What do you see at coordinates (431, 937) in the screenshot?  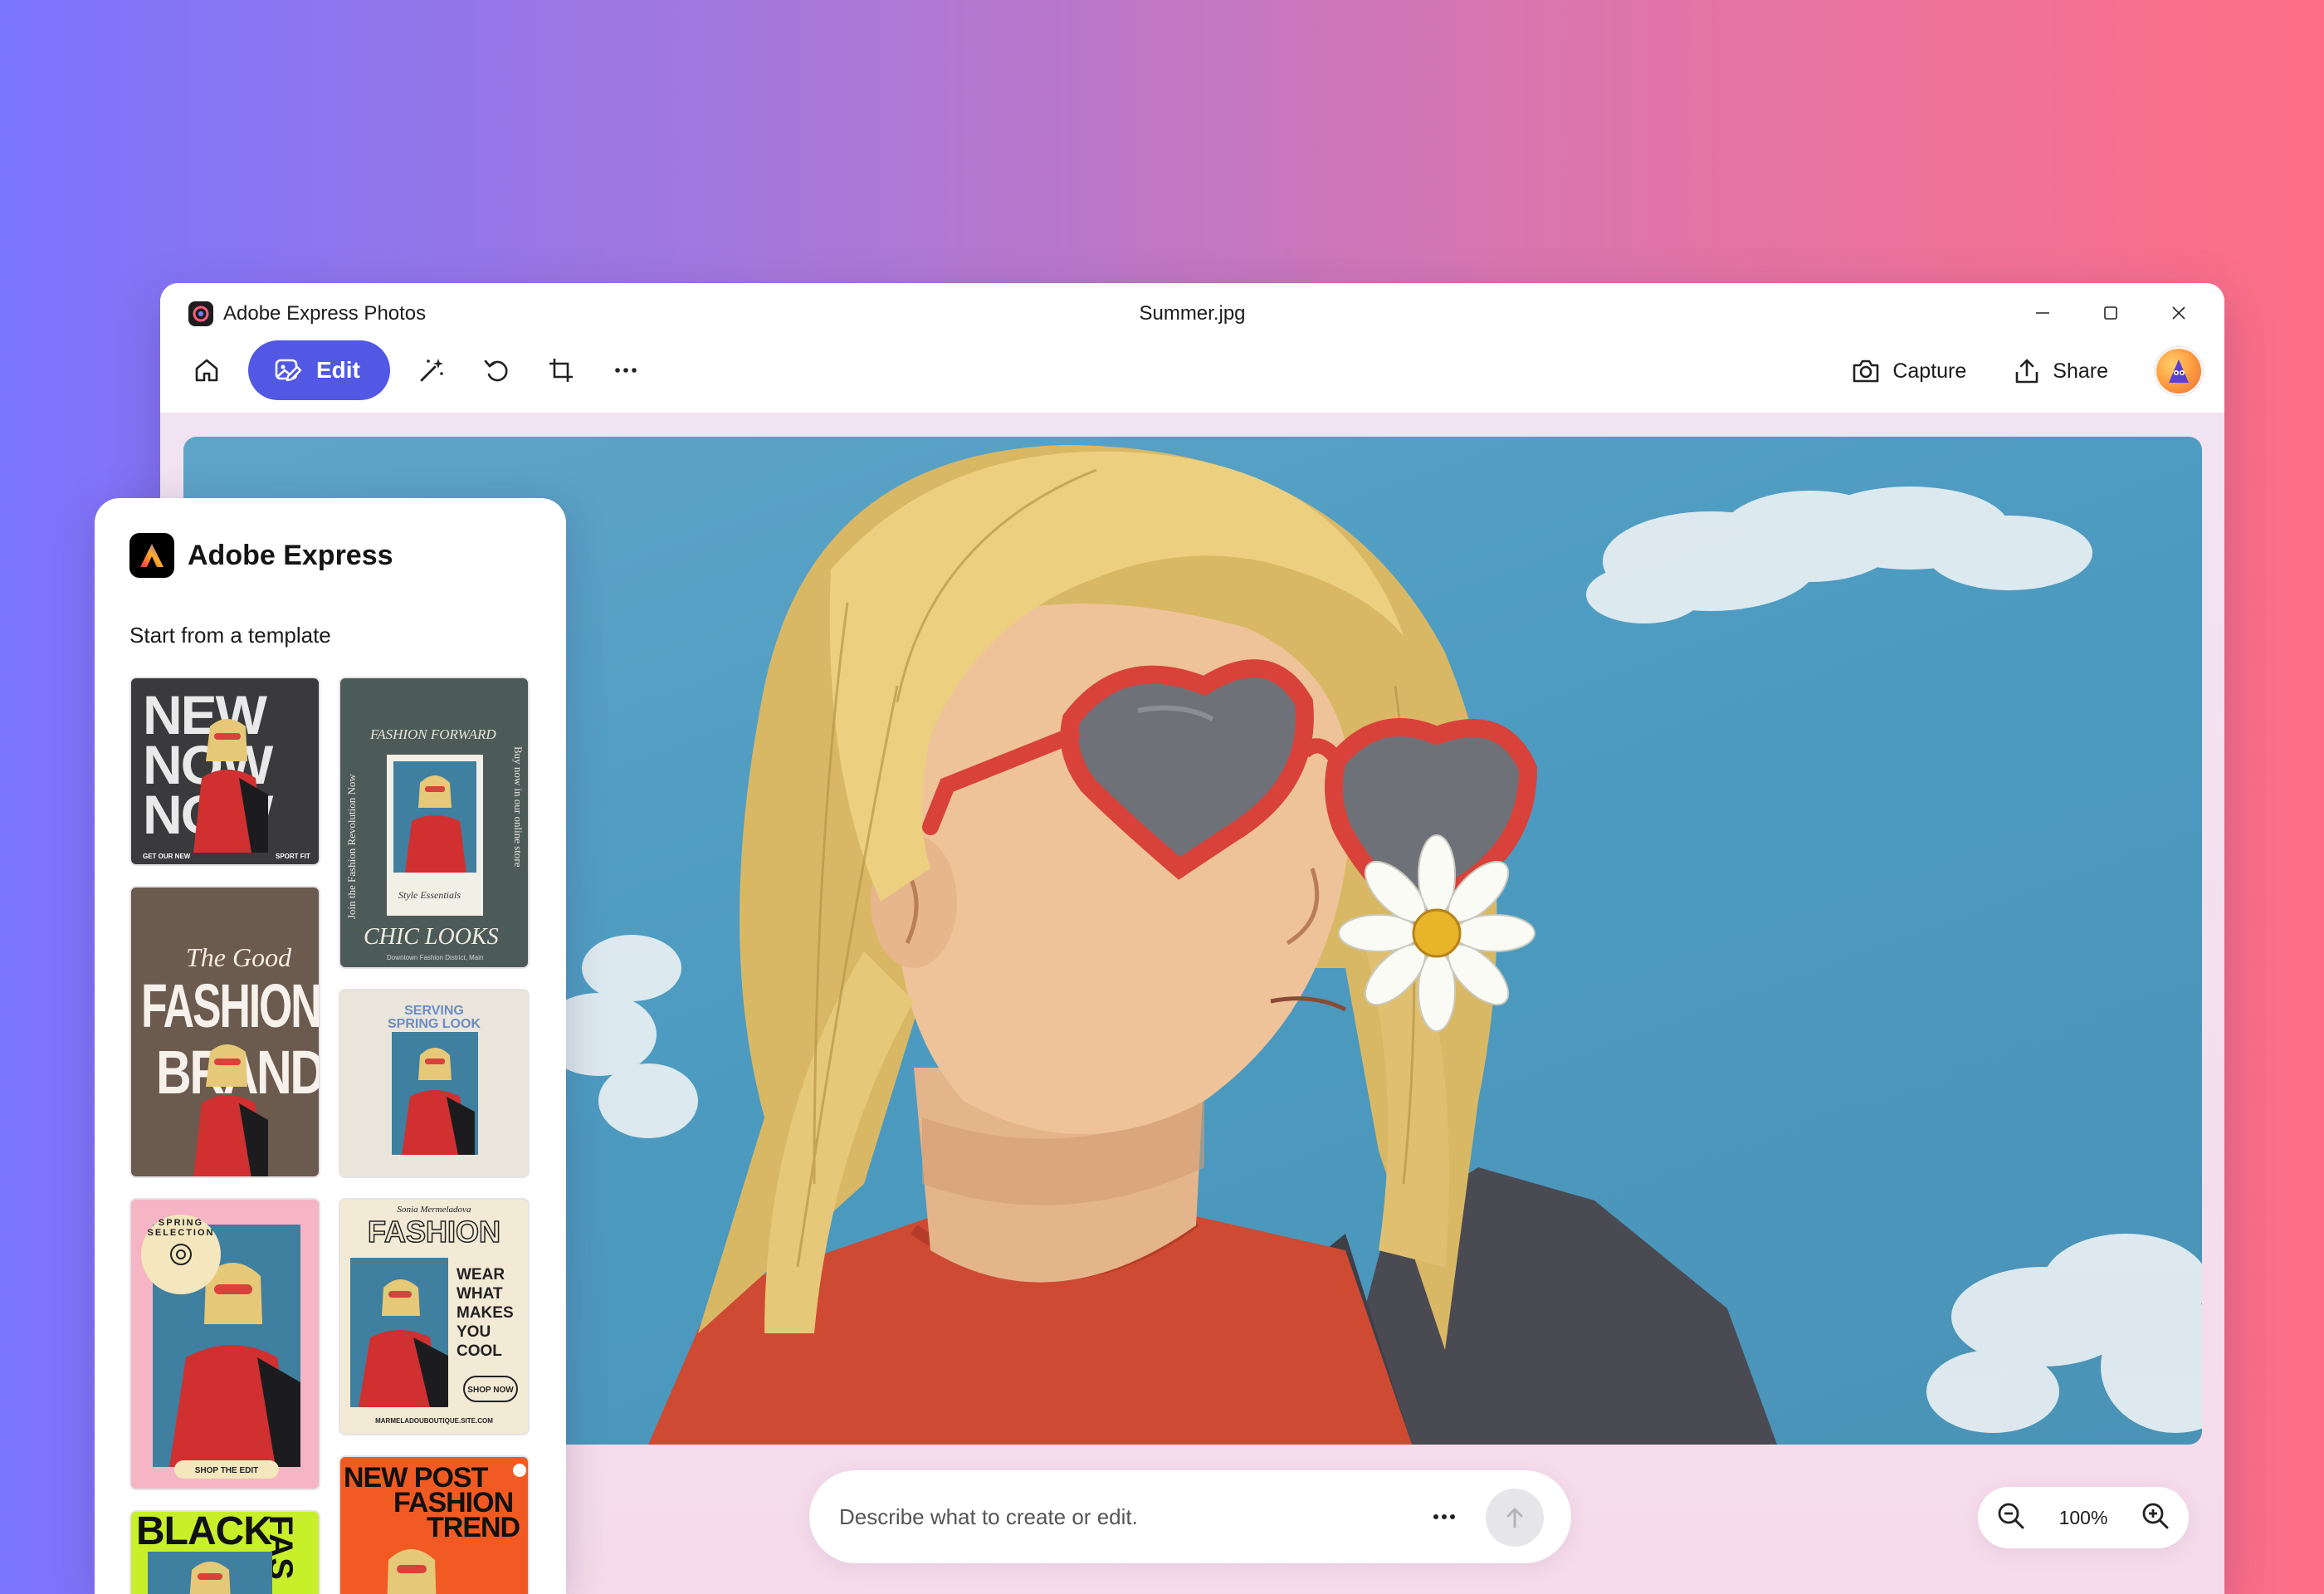 I see `template-text: CHIC LOOKS` at bounding box center [431, 937].